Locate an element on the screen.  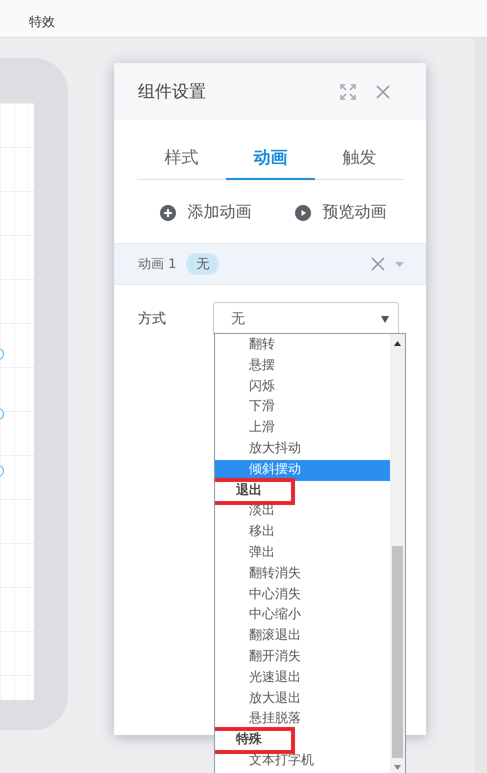
dropdown-option: 悬摆 is located at coordinates (302, 366).